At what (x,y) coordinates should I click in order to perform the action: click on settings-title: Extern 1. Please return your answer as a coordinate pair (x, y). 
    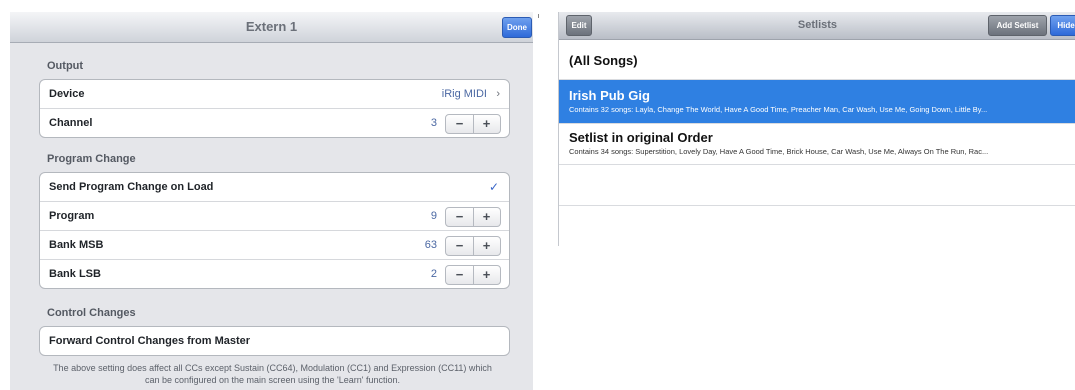
    Looking at the image, I should click on (271, 26).